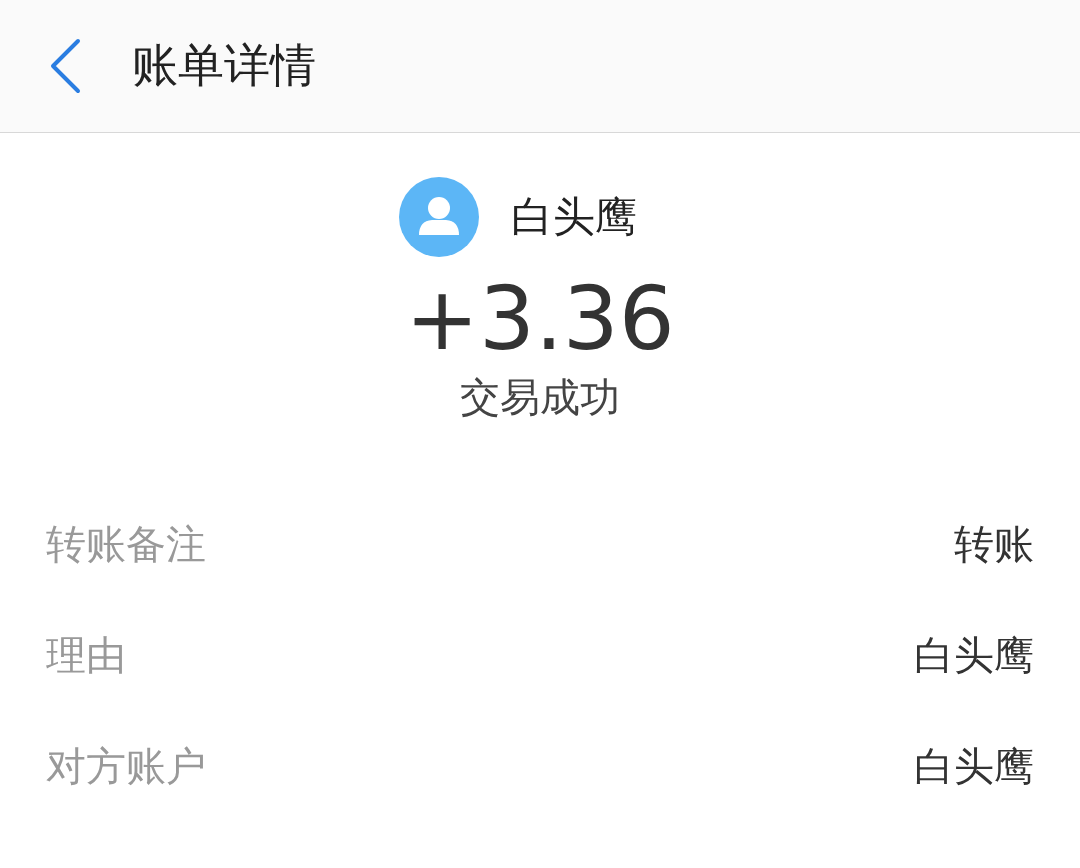 The height and width of the screenshot is (868, 1080). I want to click on detail-label: 对方账户, so click(126, 766).